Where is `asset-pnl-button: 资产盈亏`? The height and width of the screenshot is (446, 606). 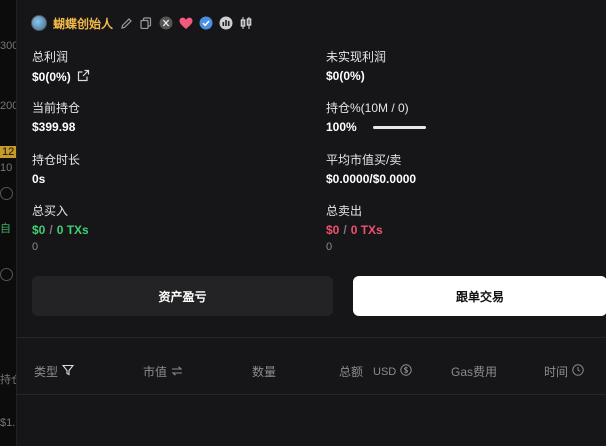 asset-pnl-button: 资产盈亏 is located at coordinates (182, 296).